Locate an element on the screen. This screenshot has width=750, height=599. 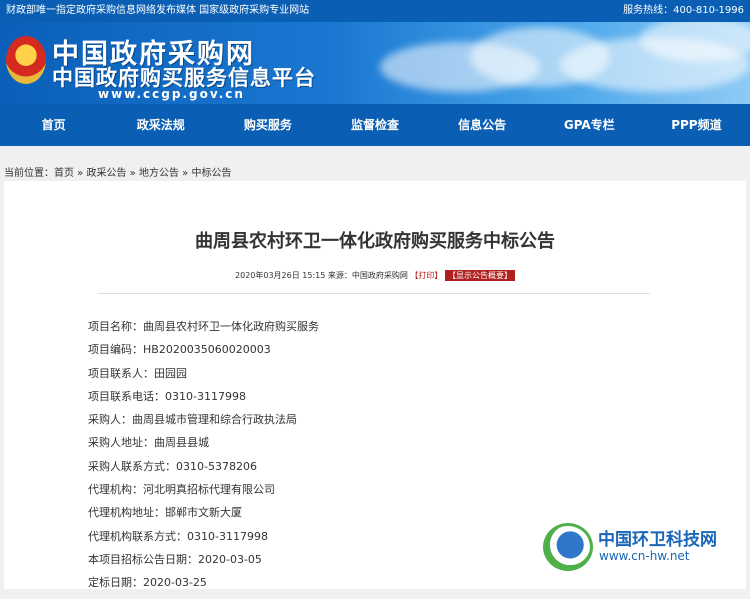
nav-ppp: PPP频道 is located at coordinates (696, 125).